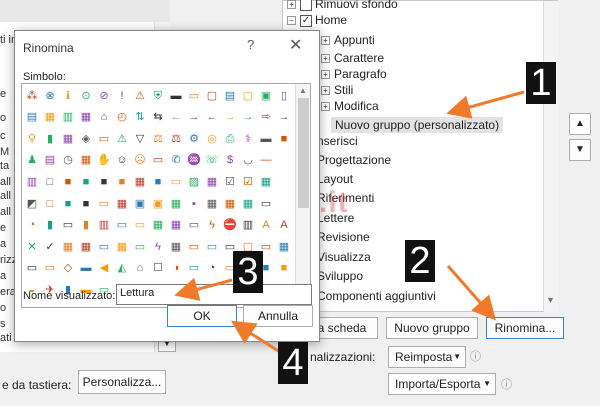 The width and height of the screenshot is (600, 406). I want to click on callout-1: 1, so click(541, 83).